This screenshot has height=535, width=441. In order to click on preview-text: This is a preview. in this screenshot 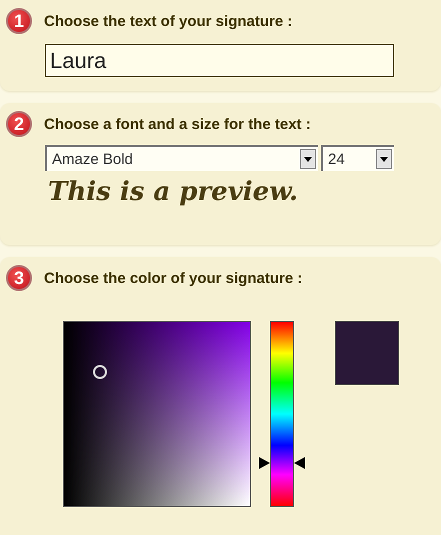, I will do `click(174, 192)`.